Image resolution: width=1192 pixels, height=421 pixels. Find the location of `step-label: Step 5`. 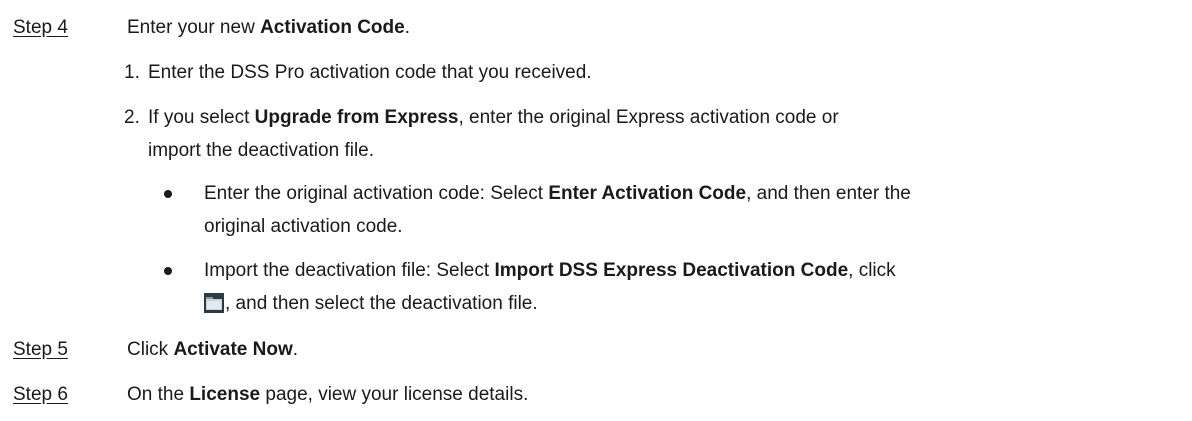

step-label: Step 5 is located at coordinates (40, 349).